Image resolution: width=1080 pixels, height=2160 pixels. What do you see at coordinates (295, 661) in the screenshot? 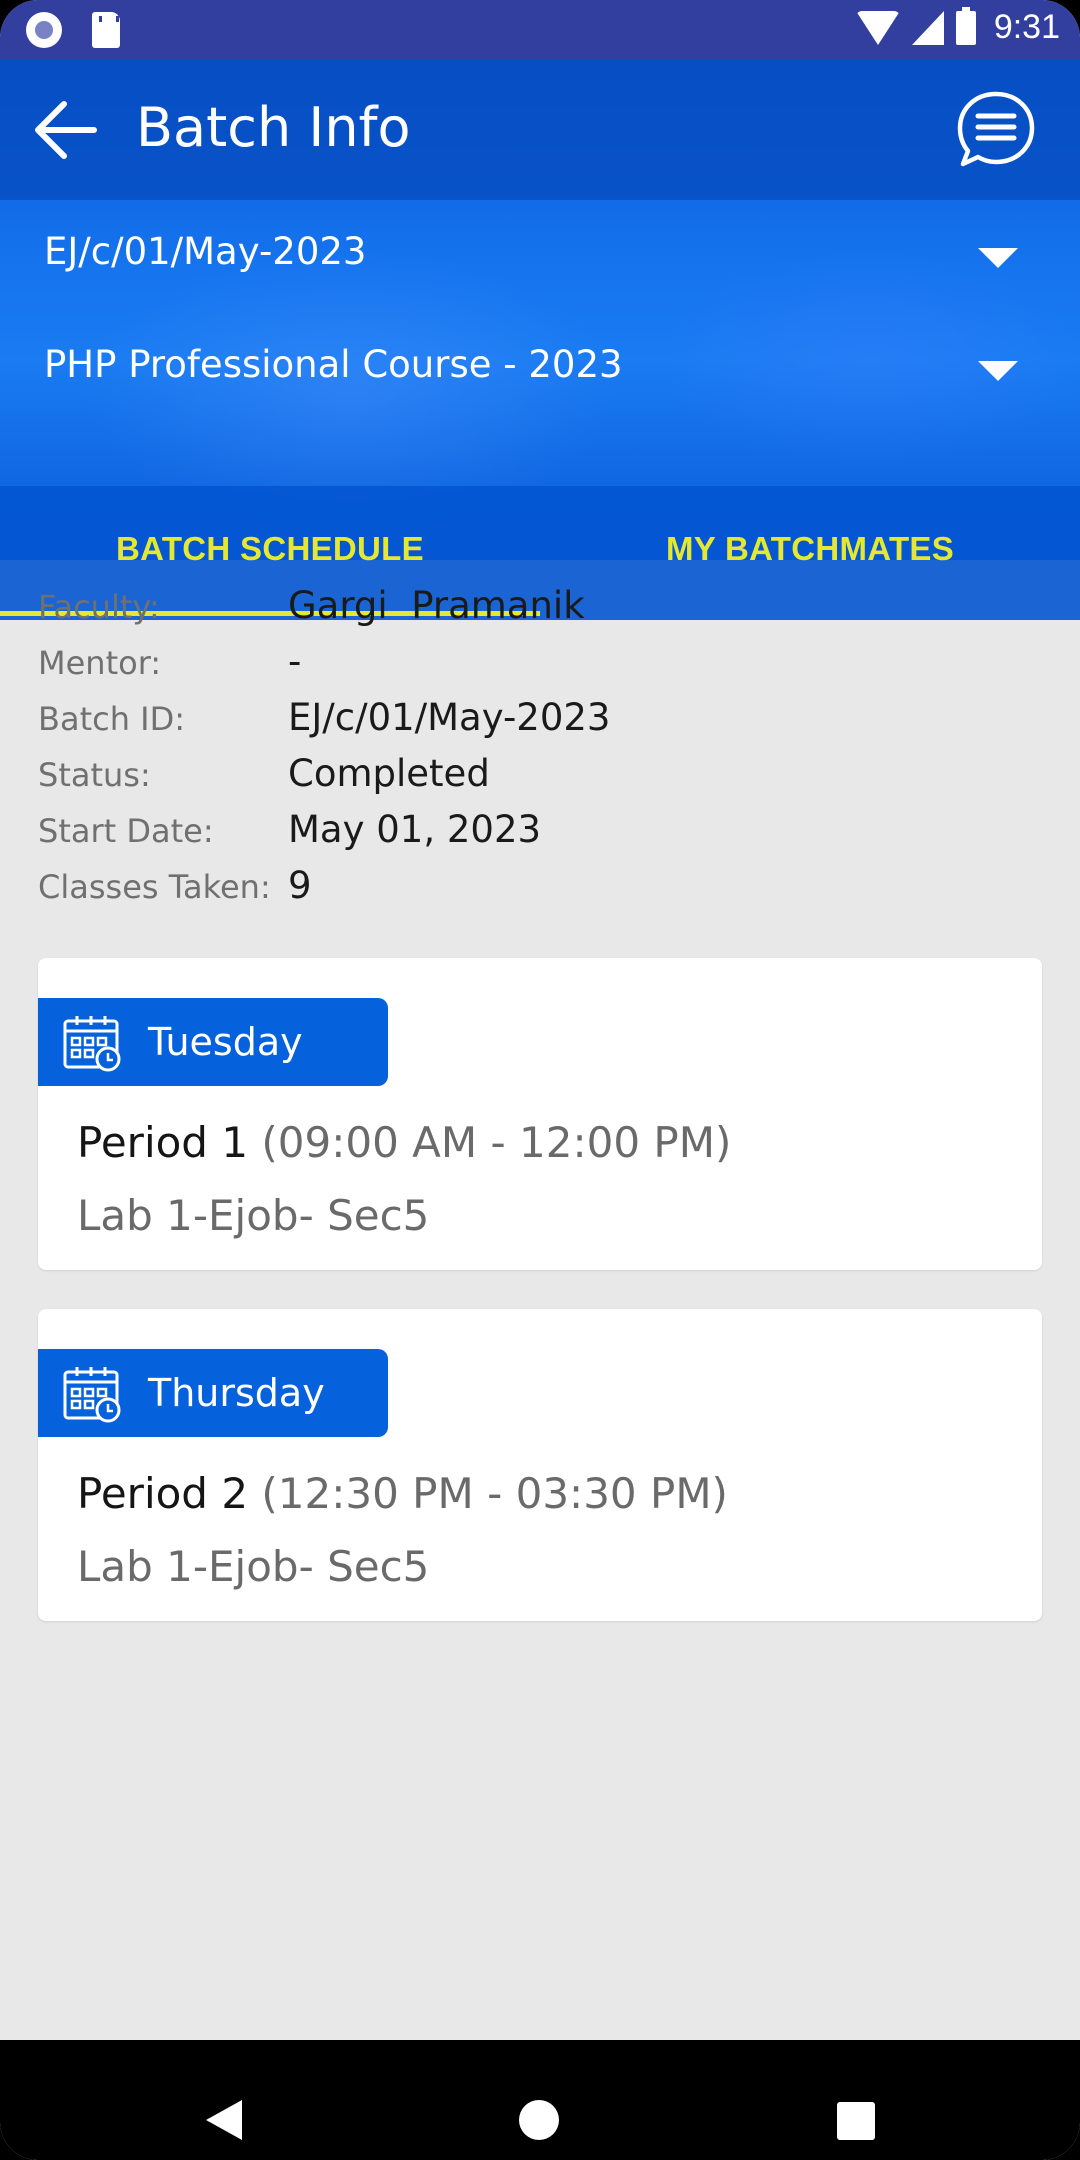
I see `detail-value: -` at bounding box center [295, 661].